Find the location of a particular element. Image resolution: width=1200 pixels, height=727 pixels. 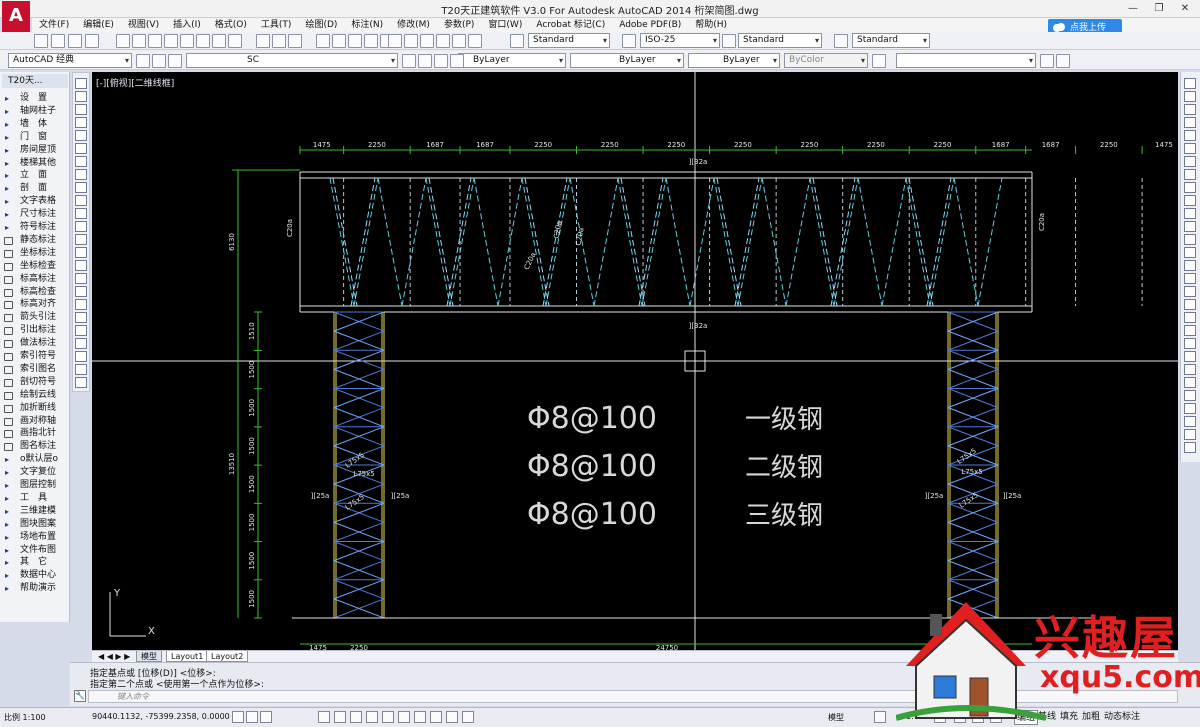

multileader-style-combo: Standard is located at coordinates (891, 40).